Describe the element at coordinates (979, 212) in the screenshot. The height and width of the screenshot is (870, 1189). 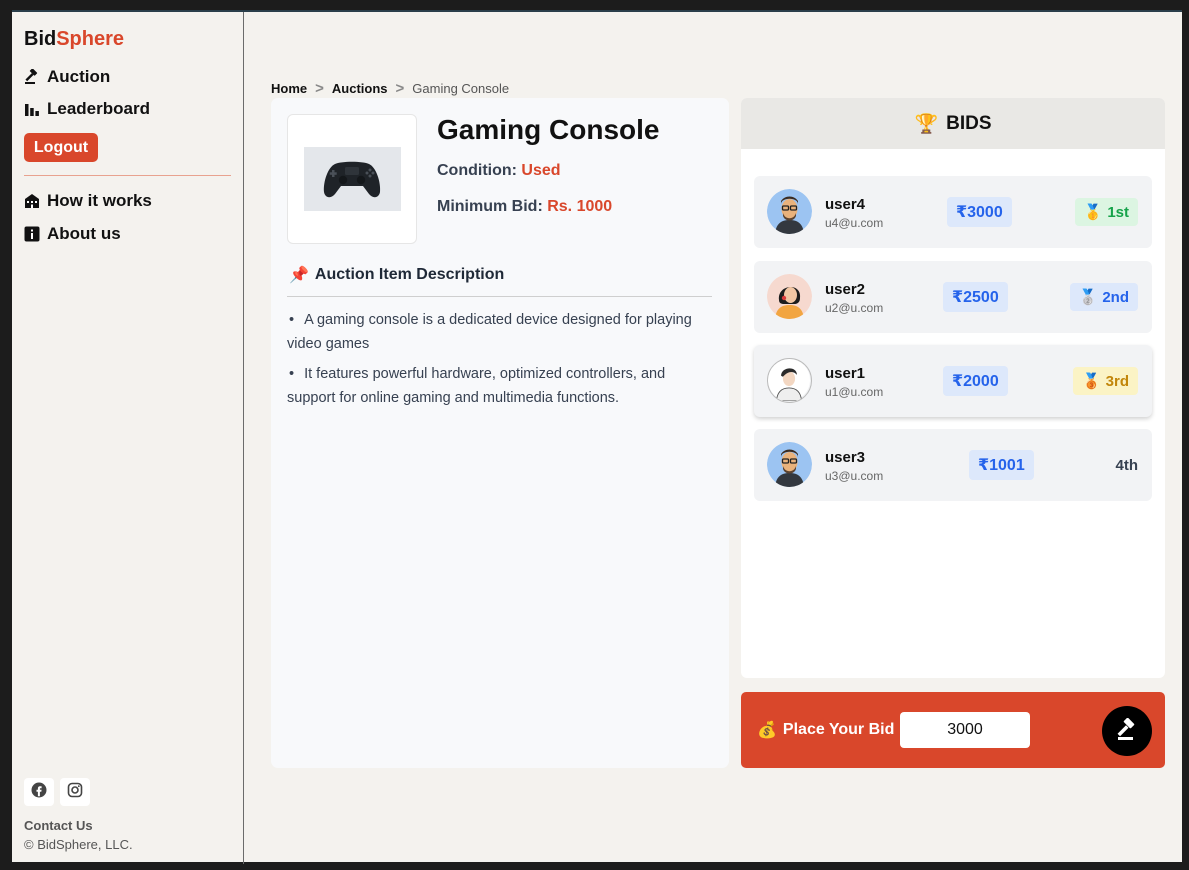
I see `bid-amount: ₹3000` at that location.